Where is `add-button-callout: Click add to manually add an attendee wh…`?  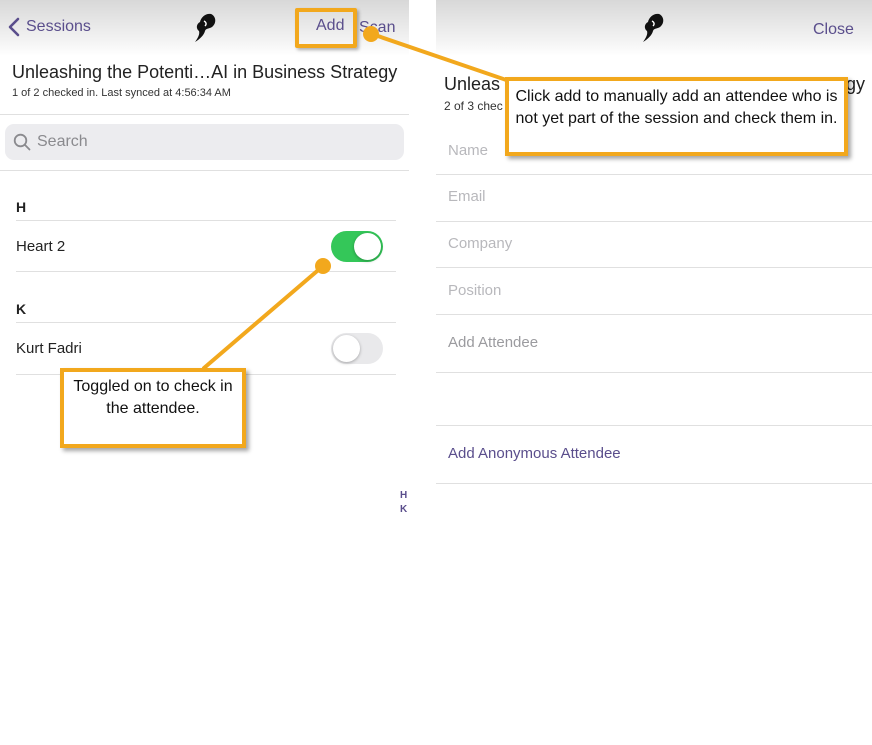 add-button-callout: Click add to manually add an attendee wh… is located at coordinates (676, 116).